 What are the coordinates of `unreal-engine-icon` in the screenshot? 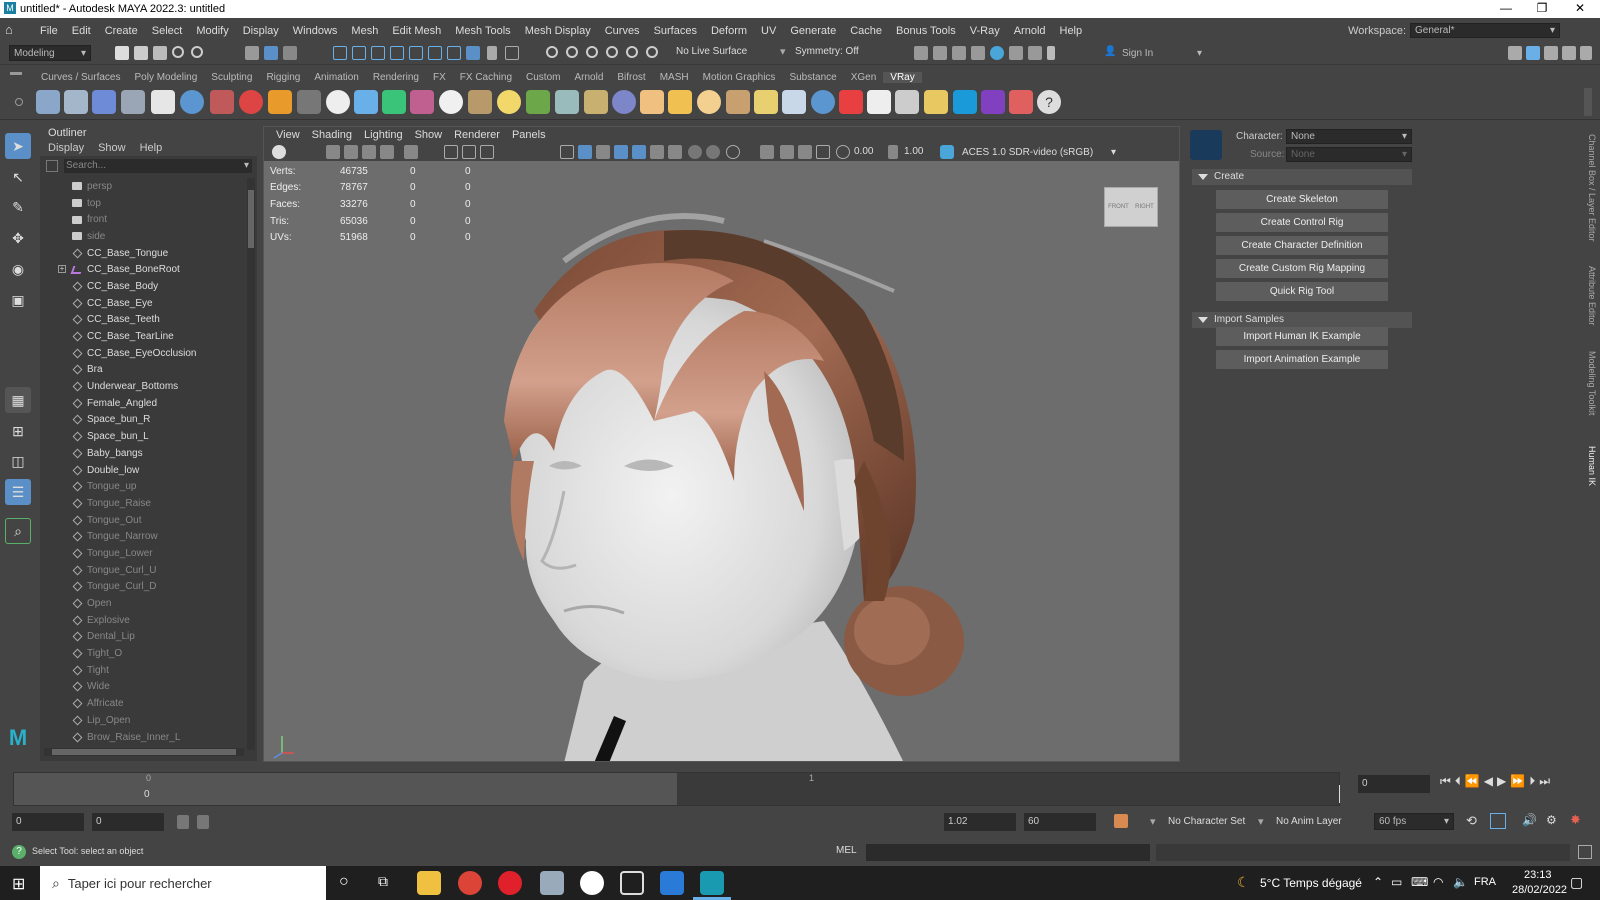 It's located at (592, 883).